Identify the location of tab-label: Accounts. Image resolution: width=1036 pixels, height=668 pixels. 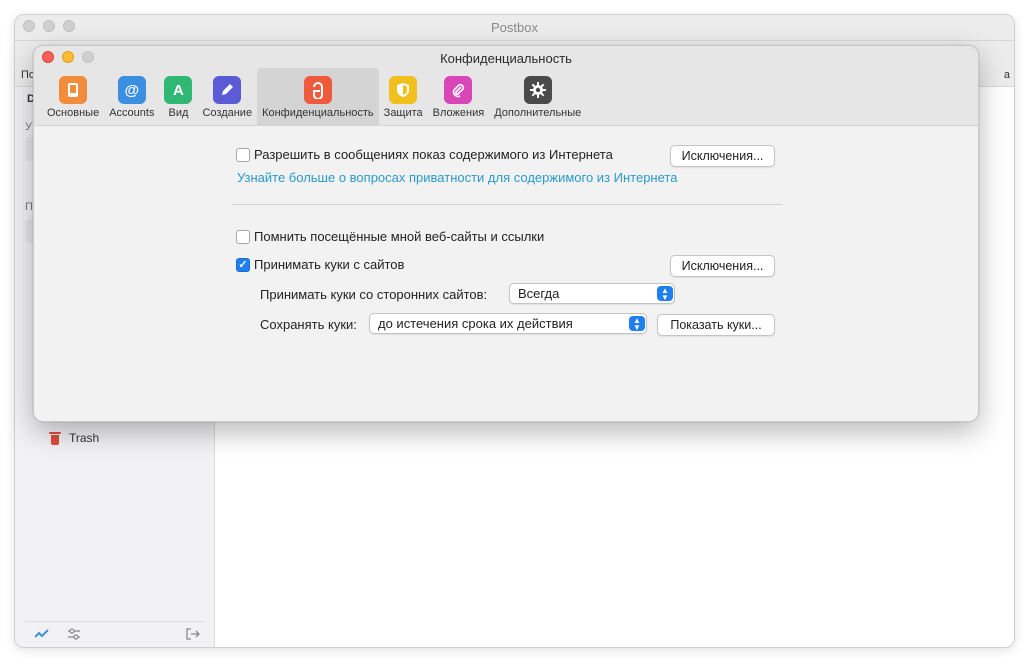
(132, 113).